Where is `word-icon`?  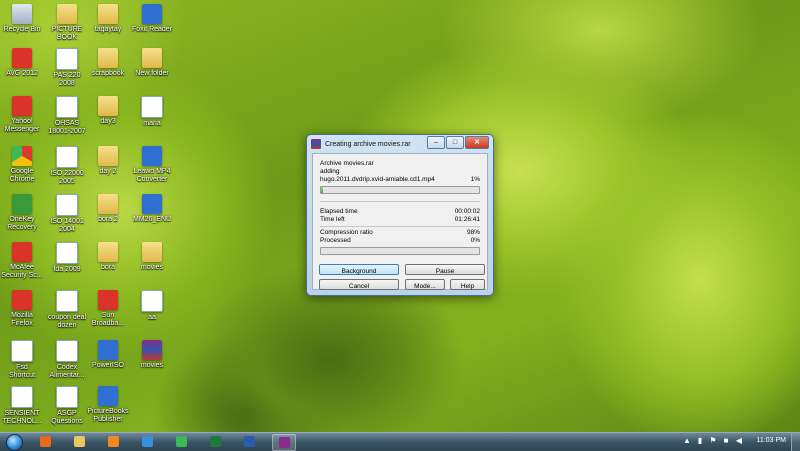 word-icon is located at coordinates (249, 441).